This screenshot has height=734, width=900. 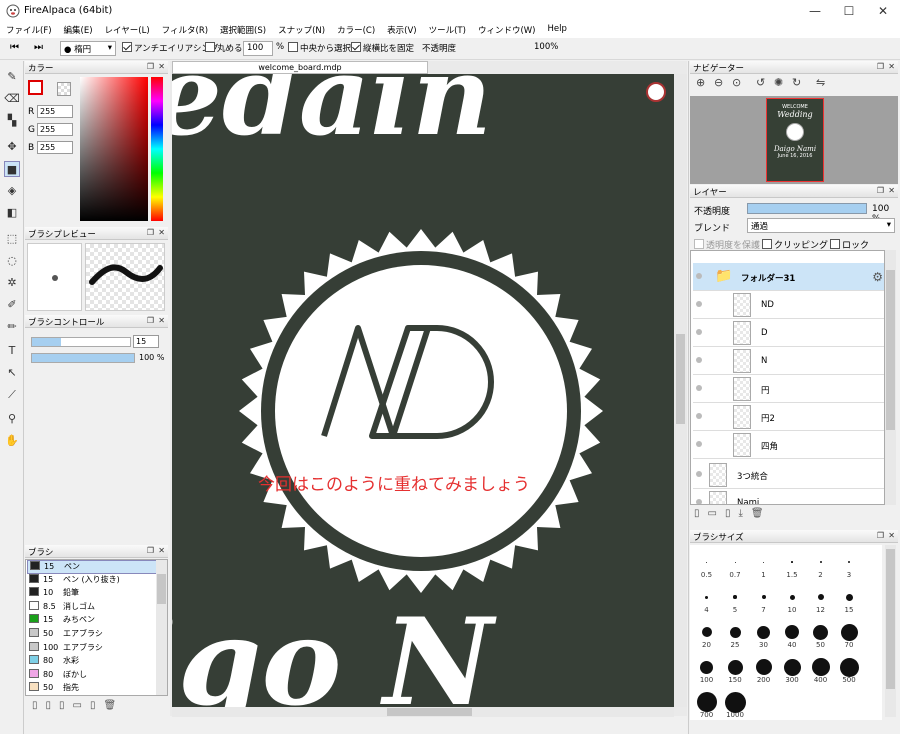 I want to click on brush-shape-select: ● 楕円 ▾, so click(x=88, y=48).